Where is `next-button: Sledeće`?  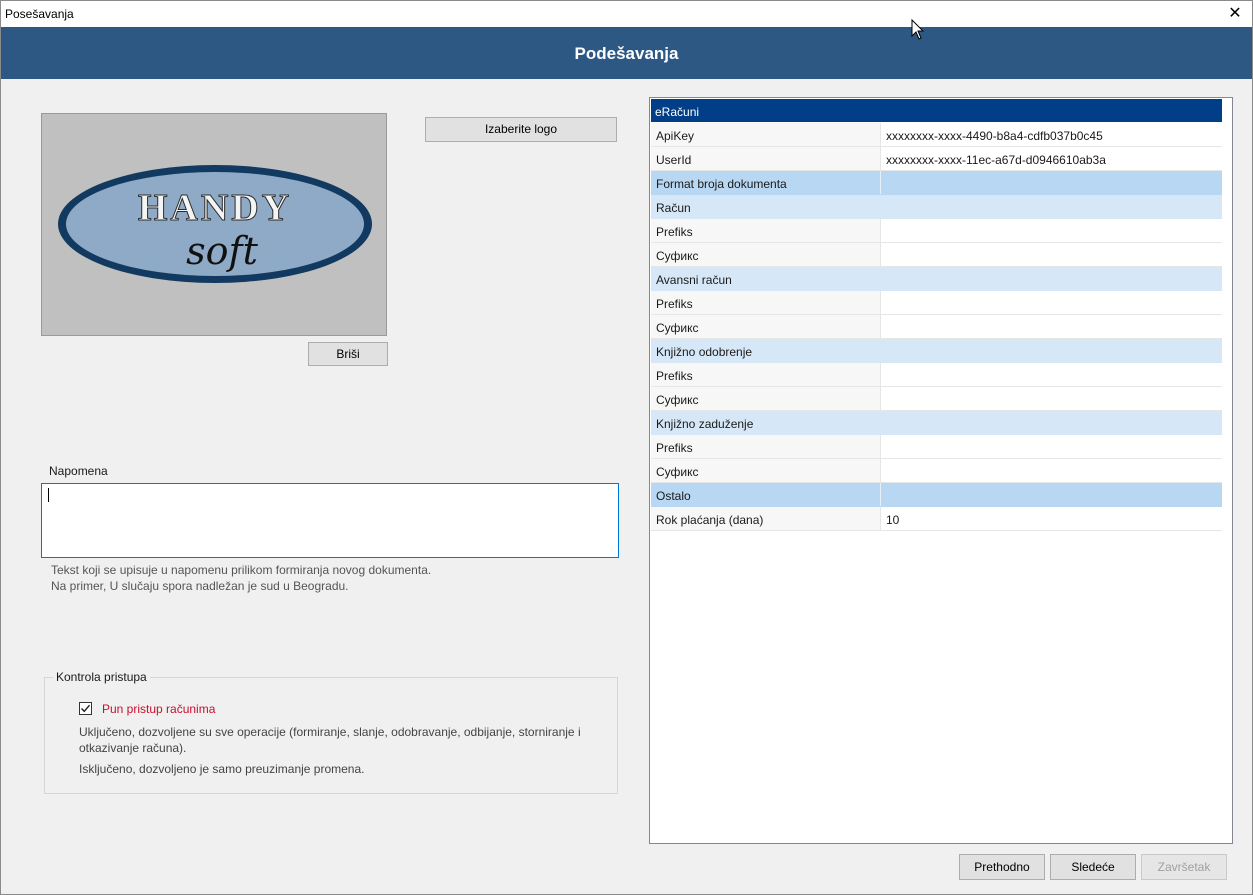
next-button: Sledeće is located at coordinates (1093, 867).